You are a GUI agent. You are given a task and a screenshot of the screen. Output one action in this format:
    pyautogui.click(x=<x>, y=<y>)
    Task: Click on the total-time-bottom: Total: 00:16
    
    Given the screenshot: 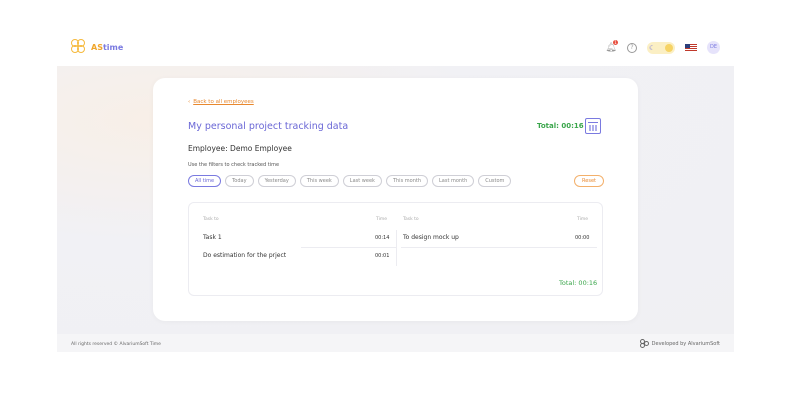 What is the action you would take?
    pyautogui.click(x=578, y=283)
    